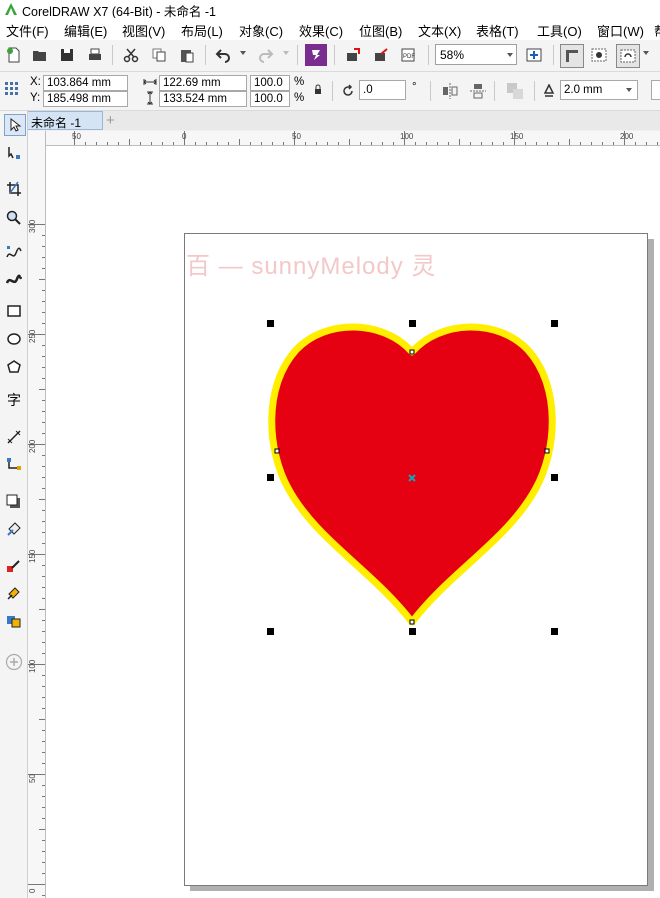 The height and width of the screenshot is (898, 660). Describe the element at coordinates (412, 631) in the screenshot. I see `selection-handle-bottom` at that location.